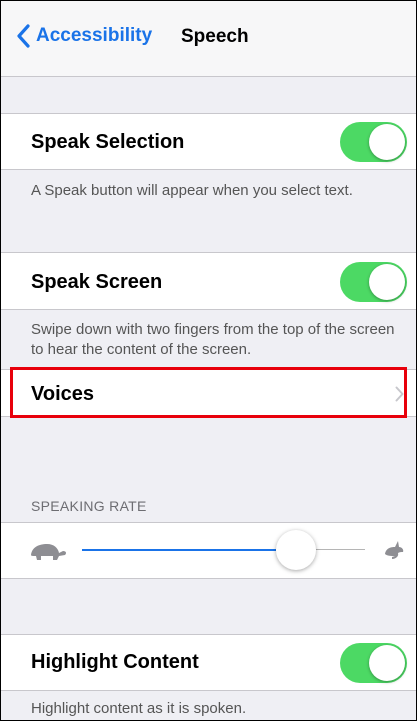 The width and height of the screenshot is (417, 721). I want to click on voices-label: Voices, so click(62, 394).